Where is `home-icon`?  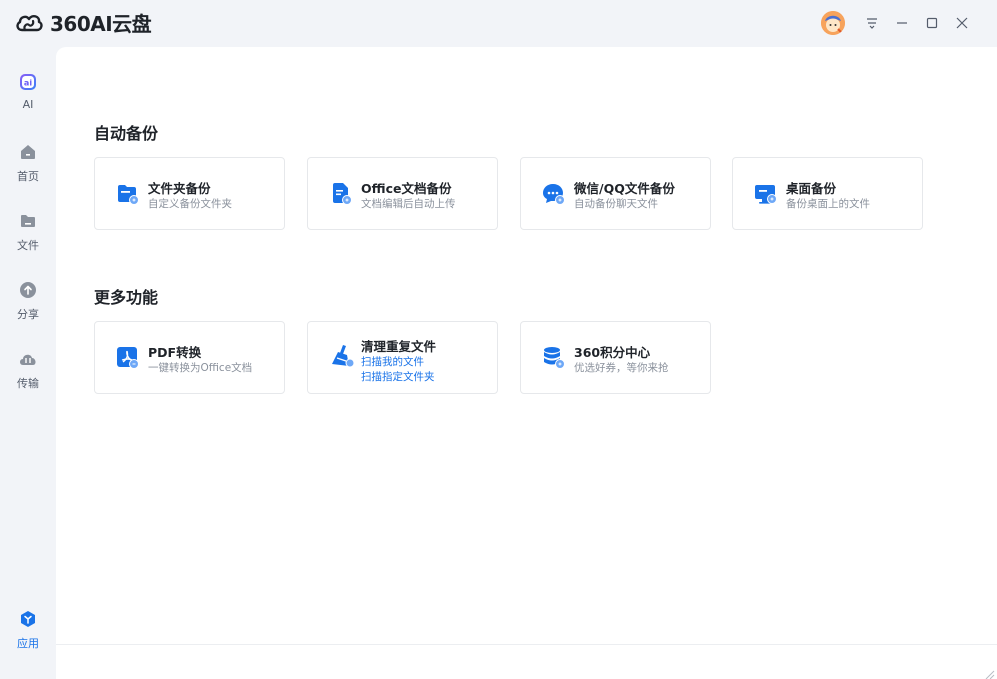
home-icon is located at coordinates (28, 152).